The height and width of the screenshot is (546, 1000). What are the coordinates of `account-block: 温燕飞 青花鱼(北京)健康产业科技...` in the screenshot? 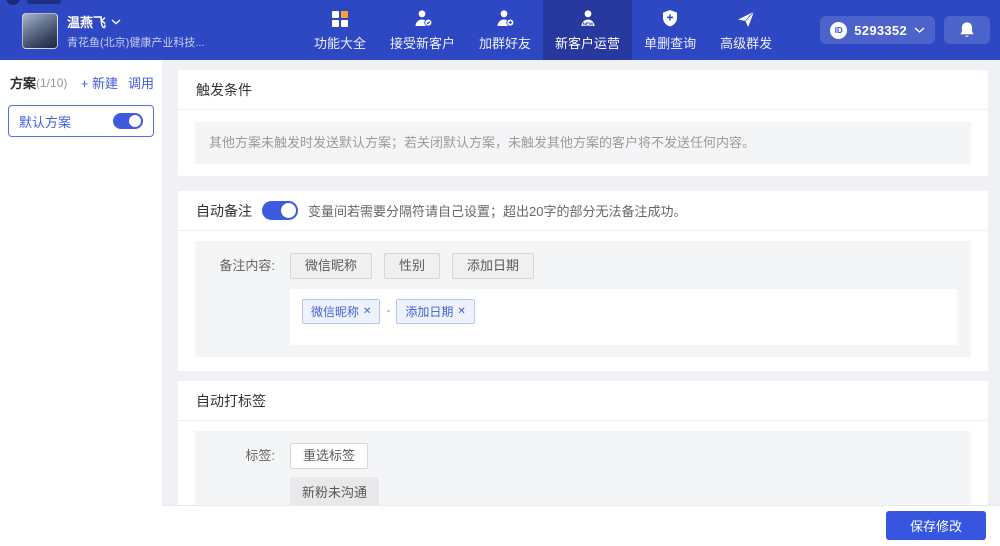 It's located at (113, 31).